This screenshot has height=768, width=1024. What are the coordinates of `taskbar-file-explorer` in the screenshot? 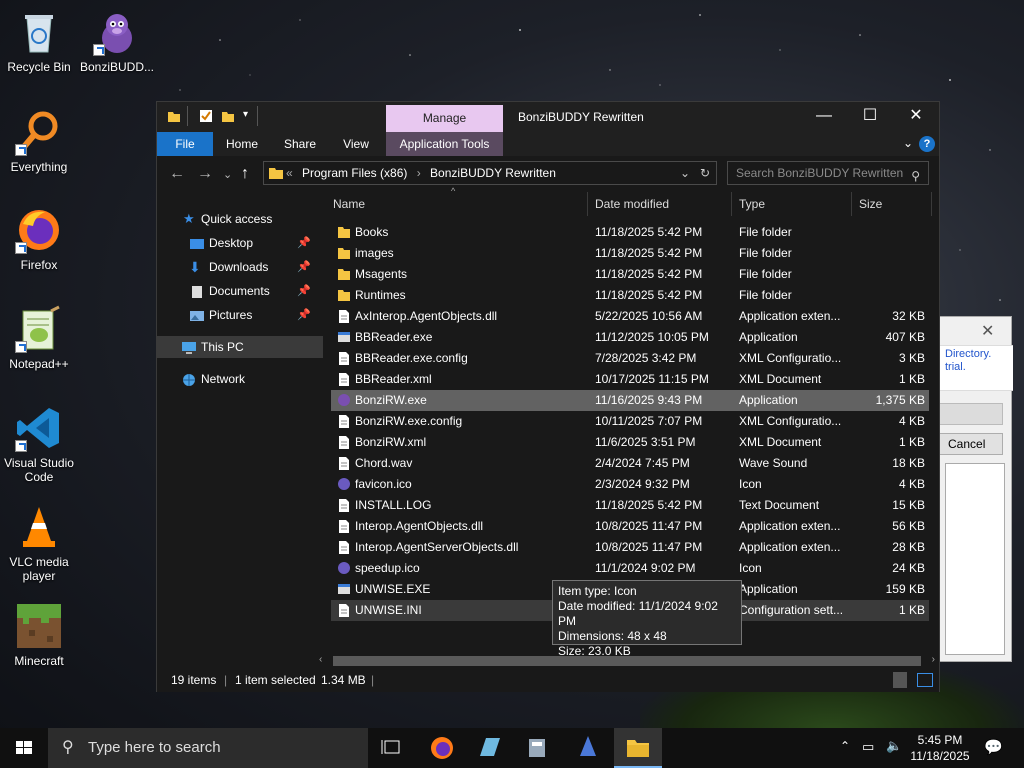 It's located at (638, 748).